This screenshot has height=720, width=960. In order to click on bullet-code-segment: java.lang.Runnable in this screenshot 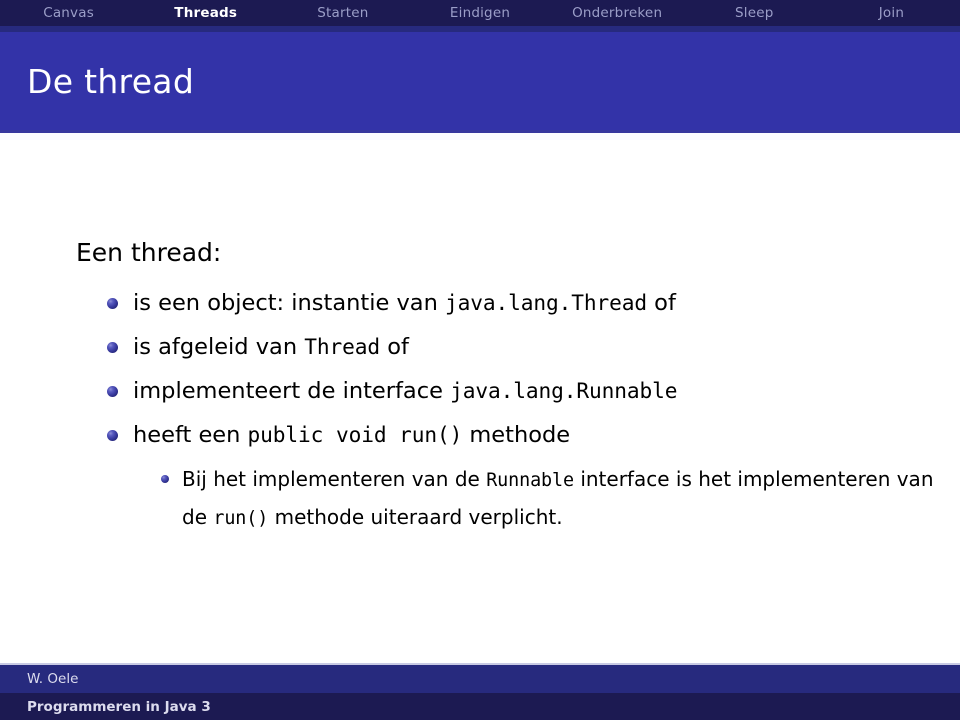, I will do `click(564, 390)`.